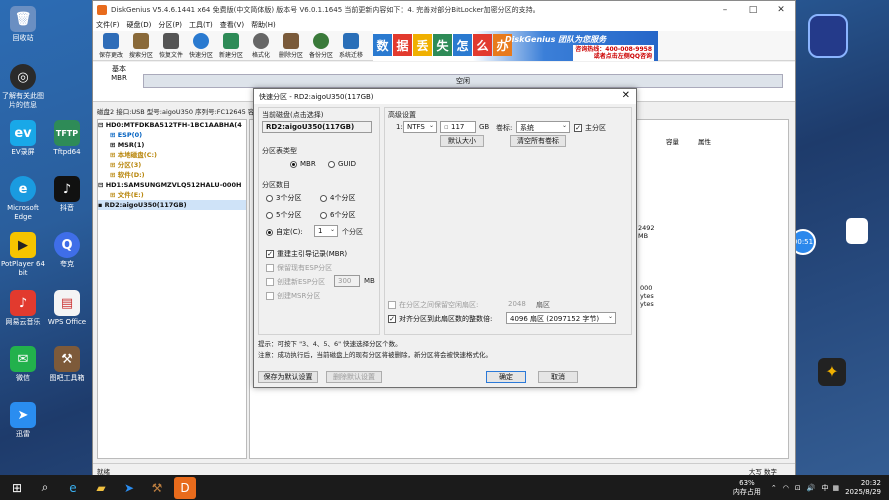 The height and width of the screenshot is (500, 889). What do you see at coordinates (45, 488) in the screenshot?
I see `search-icon: ⌕` at bounding box center [45, 488].